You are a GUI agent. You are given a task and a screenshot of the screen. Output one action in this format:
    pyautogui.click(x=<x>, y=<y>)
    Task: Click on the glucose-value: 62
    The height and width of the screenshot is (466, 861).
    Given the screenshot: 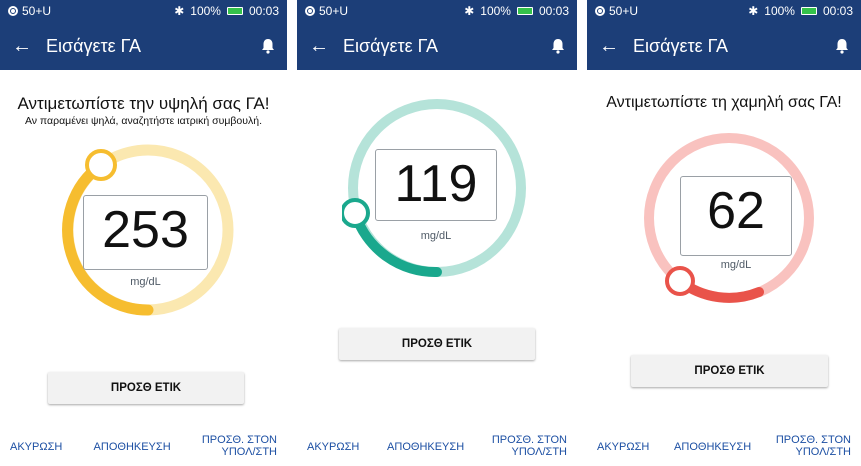 What is the action you would take?
    pyautogui.click(x=736, y=211)
    